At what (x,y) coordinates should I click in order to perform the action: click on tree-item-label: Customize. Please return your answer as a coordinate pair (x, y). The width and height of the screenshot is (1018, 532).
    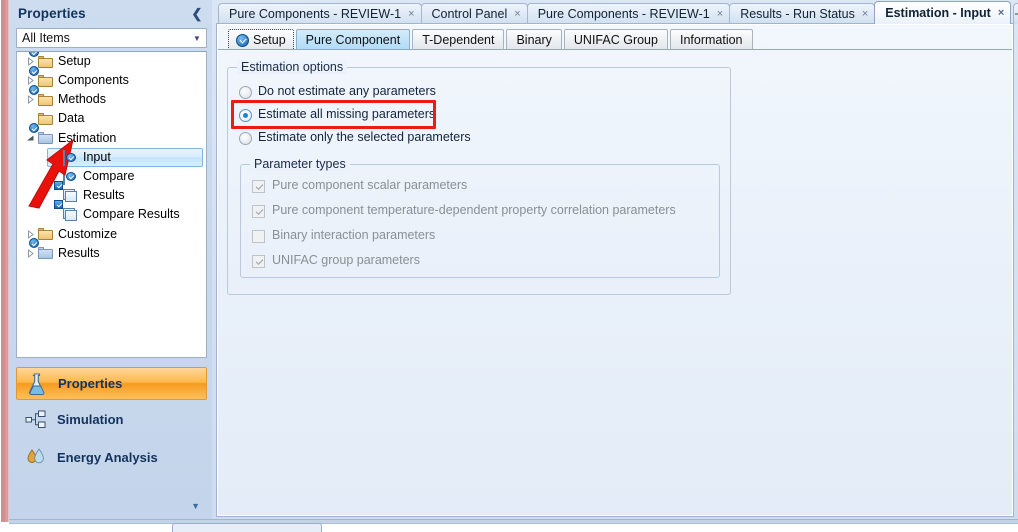
    Looking at the image, I should click on (88, 233).